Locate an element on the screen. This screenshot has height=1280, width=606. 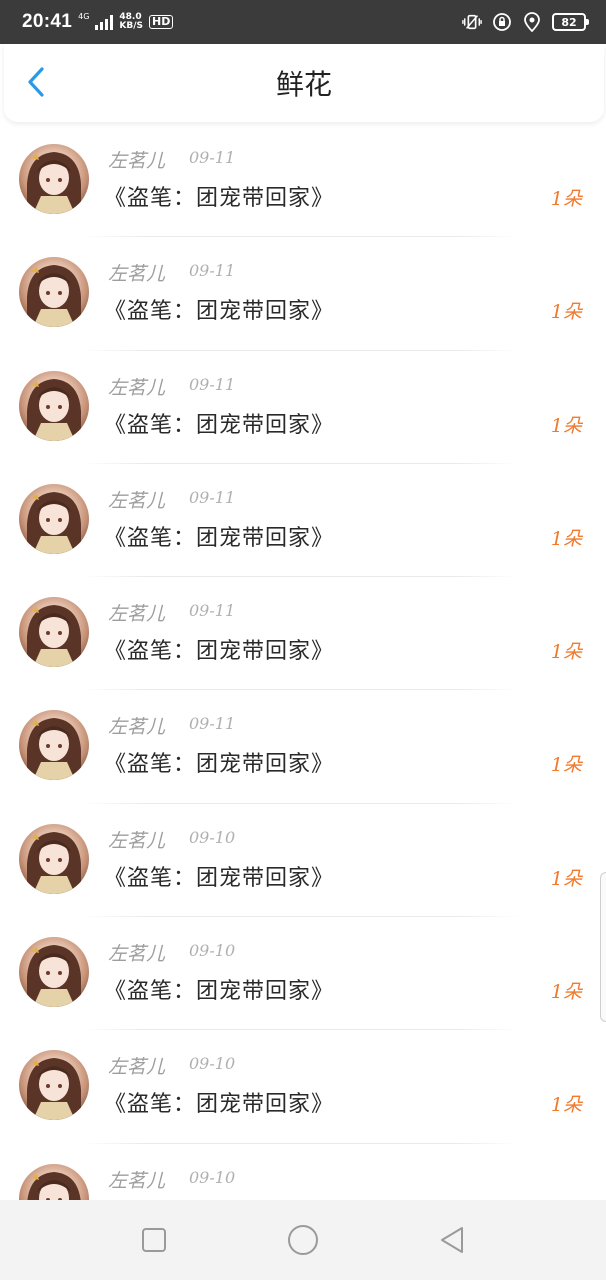
top-app-bar: 鲜花 is located at coordinates (304, 83).